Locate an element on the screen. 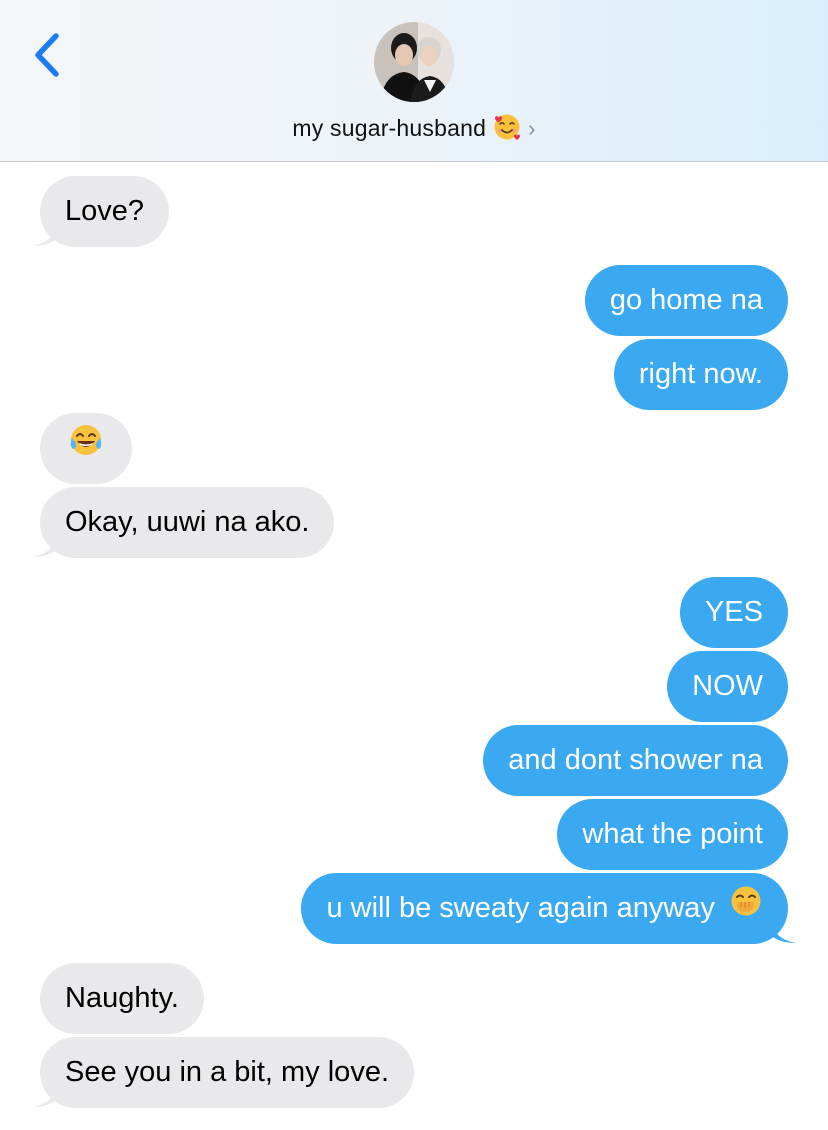 This screenshot has height=1130, width=828. message-text: u will be sweaty again anyway is located at coordinates (520, 908).